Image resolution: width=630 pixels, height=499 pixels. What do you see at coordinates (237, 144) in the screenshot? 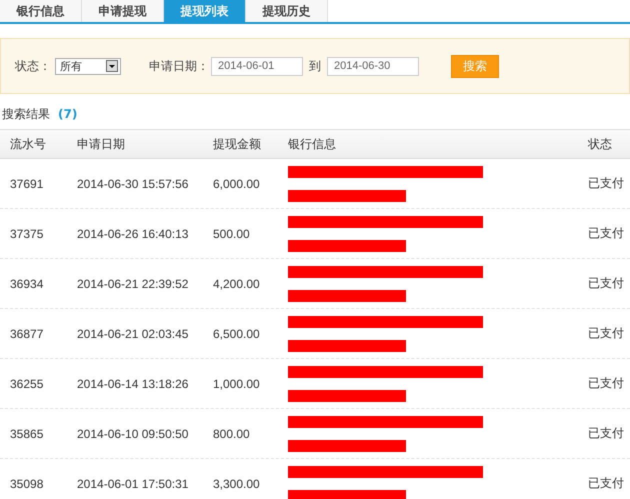
I see `column-header: 提现金额` at bounding box center [237, 144].